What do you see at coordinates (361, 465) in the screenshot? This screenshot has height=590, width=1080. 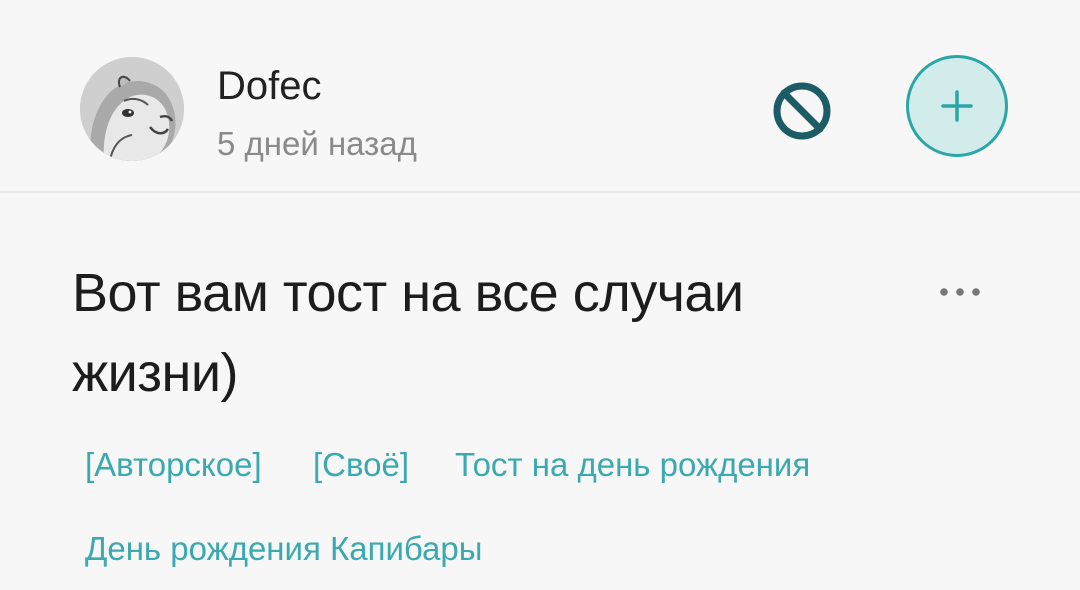 I see `tag-link: [Своё]` at bounding box center [361, 465].